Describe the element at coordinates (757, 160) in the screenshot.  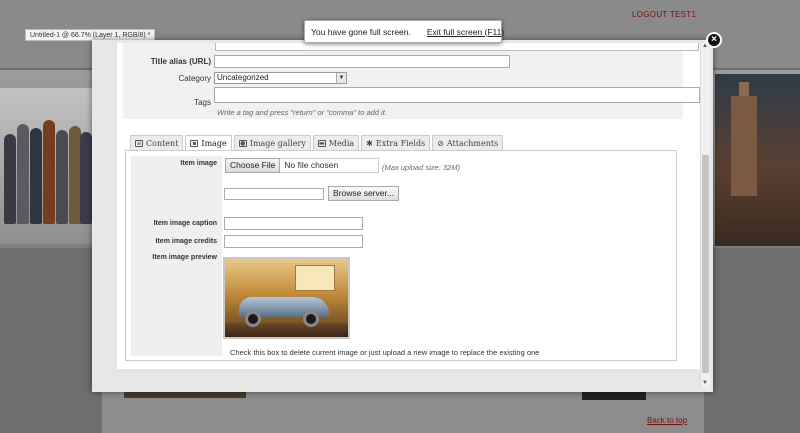
I see `hero-church-image` at that location.